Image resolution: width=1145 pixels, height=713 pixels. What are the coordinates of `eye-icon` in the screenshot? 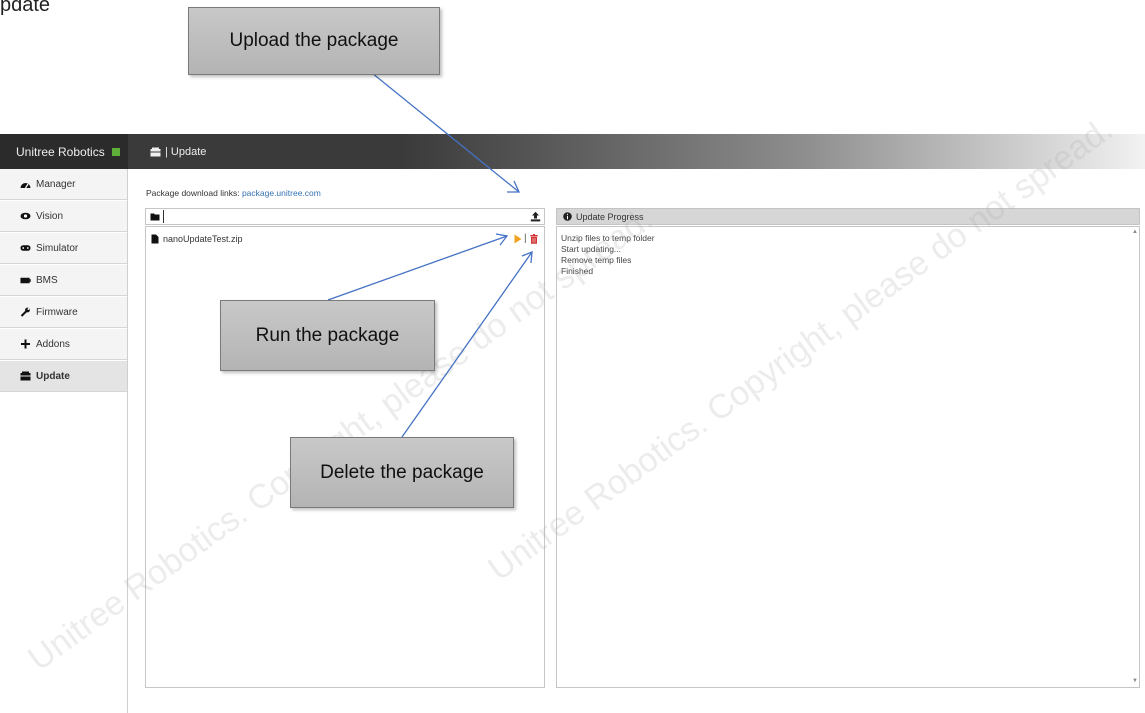 It's located at (25, 216).